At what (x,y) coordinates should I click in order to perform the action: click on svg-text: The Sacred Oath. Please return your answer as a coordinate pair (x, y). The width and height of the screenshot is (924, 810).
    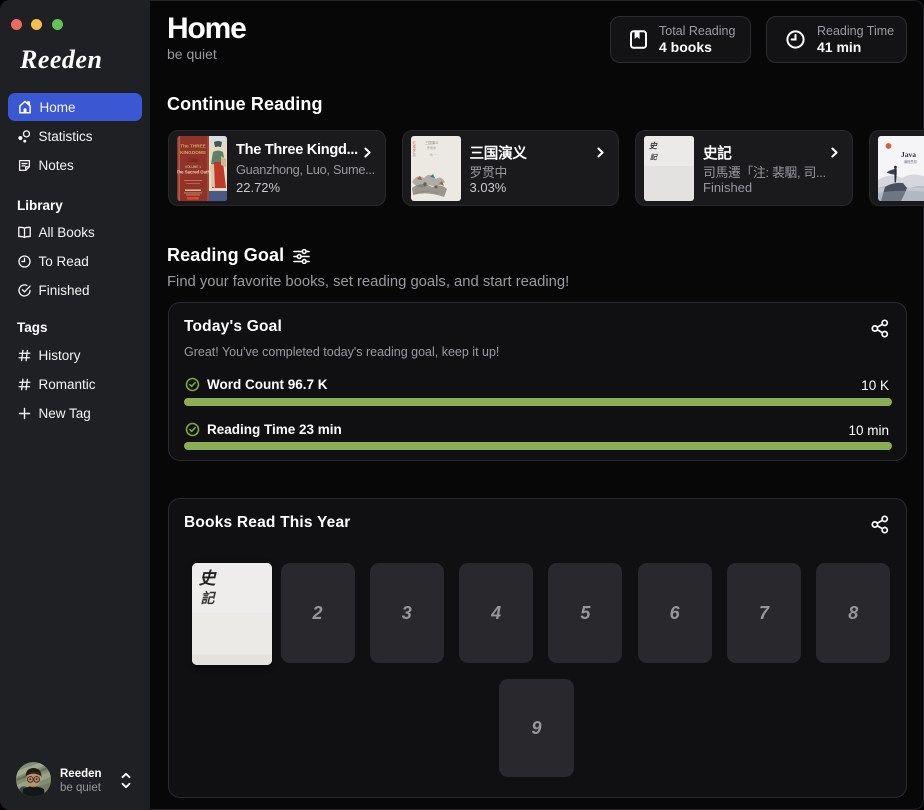
    Looking at the image, I should click on (193, 172).